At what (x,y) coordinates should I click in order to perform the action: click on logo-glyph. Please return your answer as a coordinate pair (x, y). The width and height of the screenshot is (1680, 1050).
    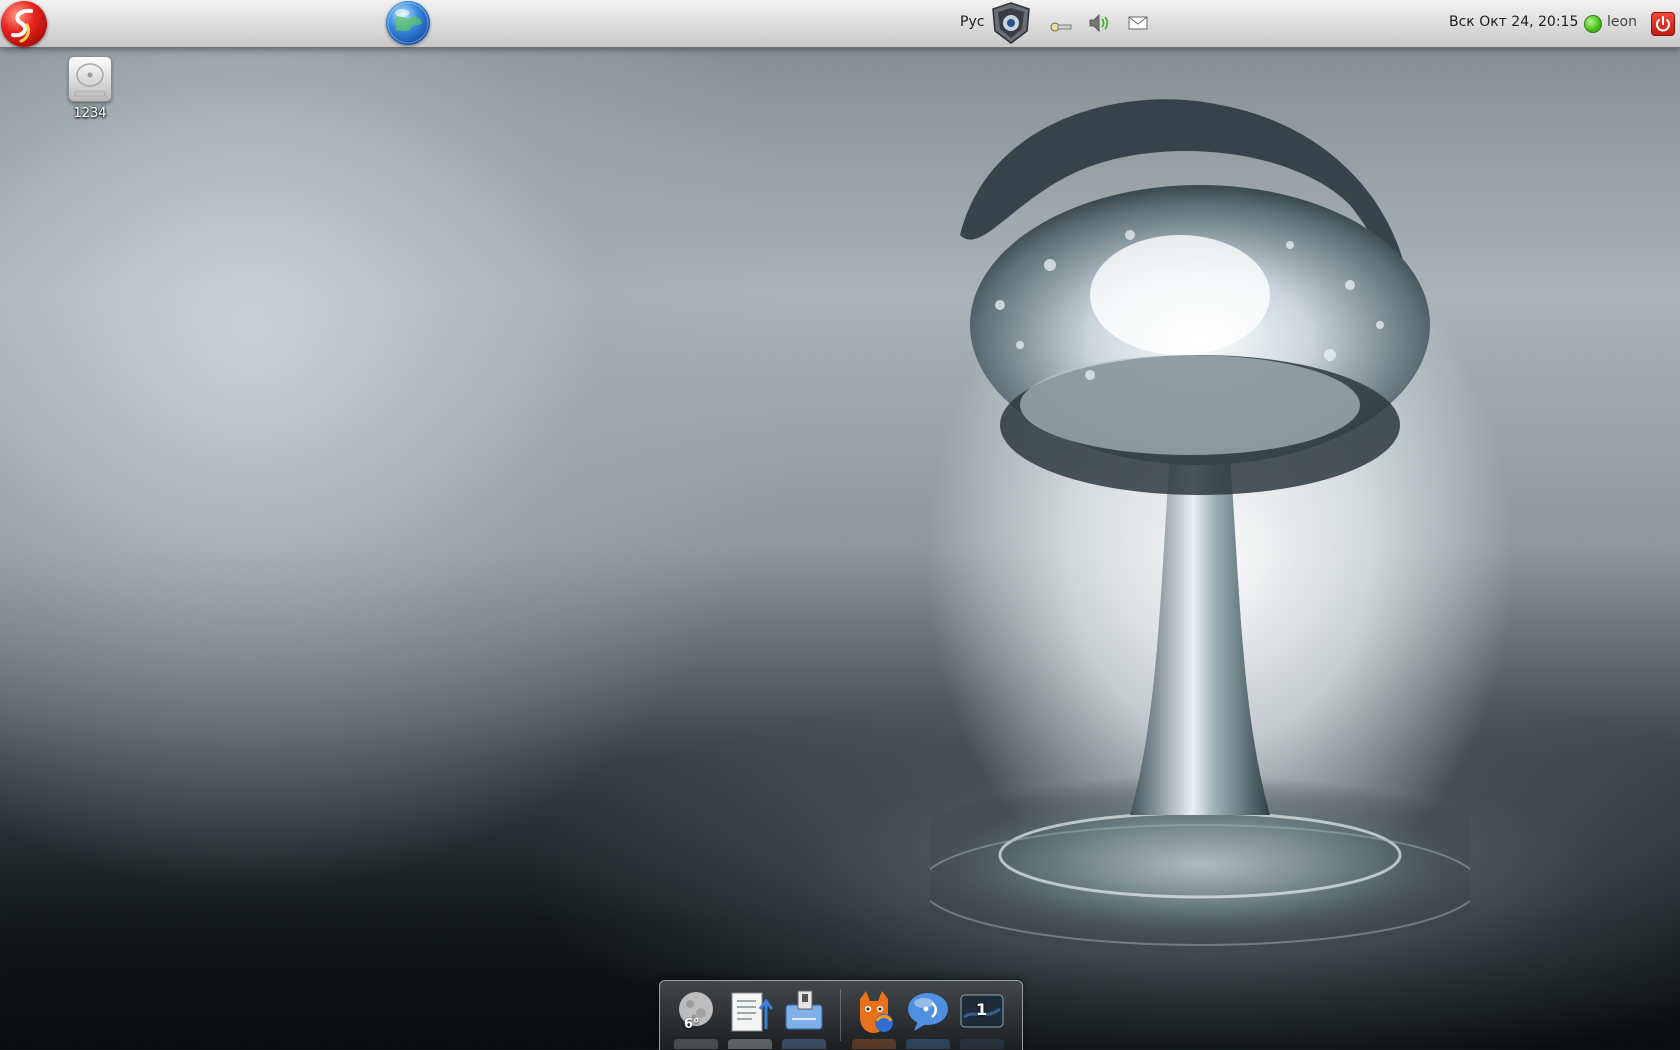
    Looking at the image, I should click on (22, 25).